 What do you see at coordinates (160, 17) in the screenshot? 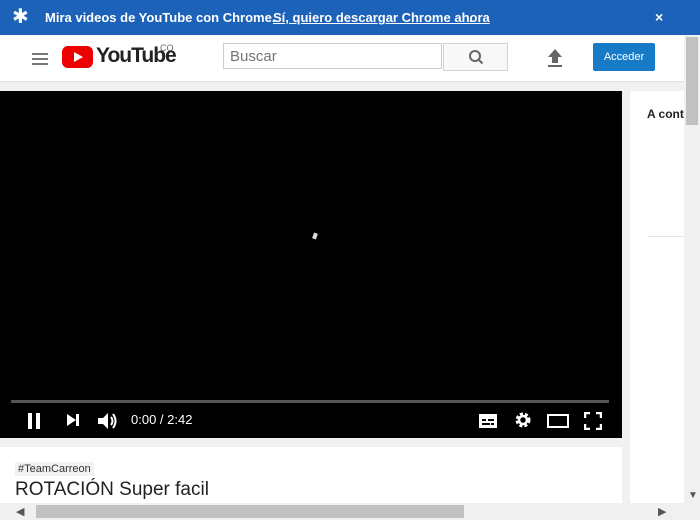
I see `banner-text: Mira videos de YouTube con Chrome.` at bounding box center [160, 17].